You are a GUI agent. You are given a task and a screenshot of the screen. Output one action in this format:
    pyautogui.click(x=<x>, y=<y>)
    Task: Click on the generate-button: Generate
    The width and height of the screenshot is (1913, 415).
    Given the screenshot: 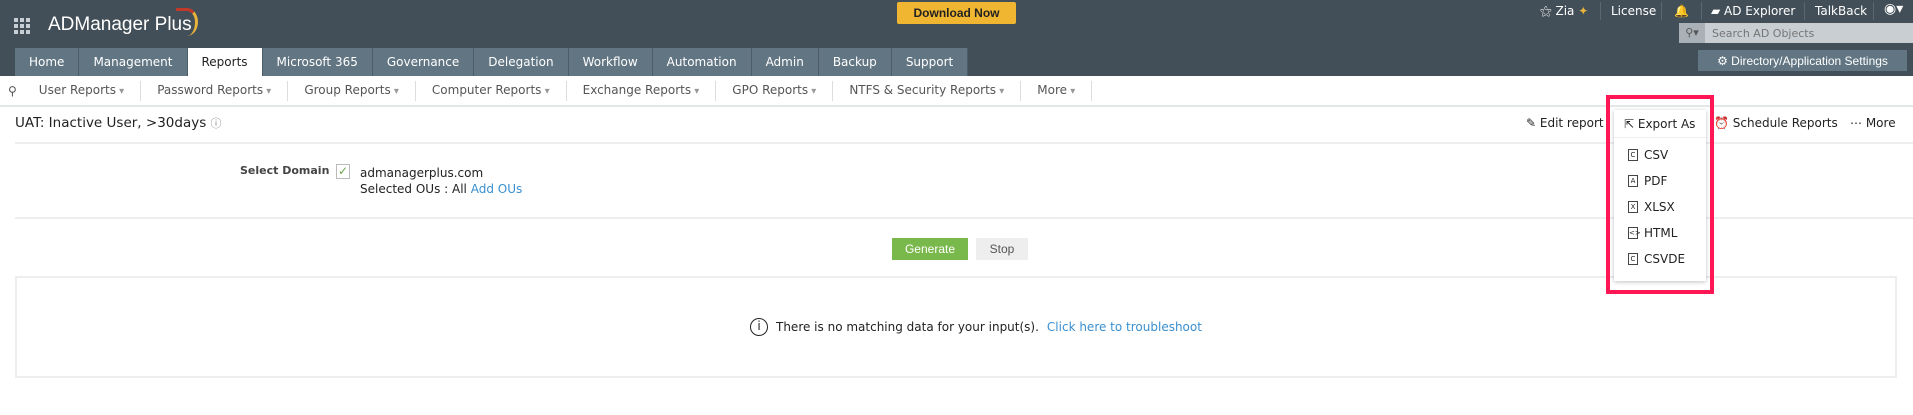 What is the action you would take?
    pyautogui.click(x=930, y=249)
    